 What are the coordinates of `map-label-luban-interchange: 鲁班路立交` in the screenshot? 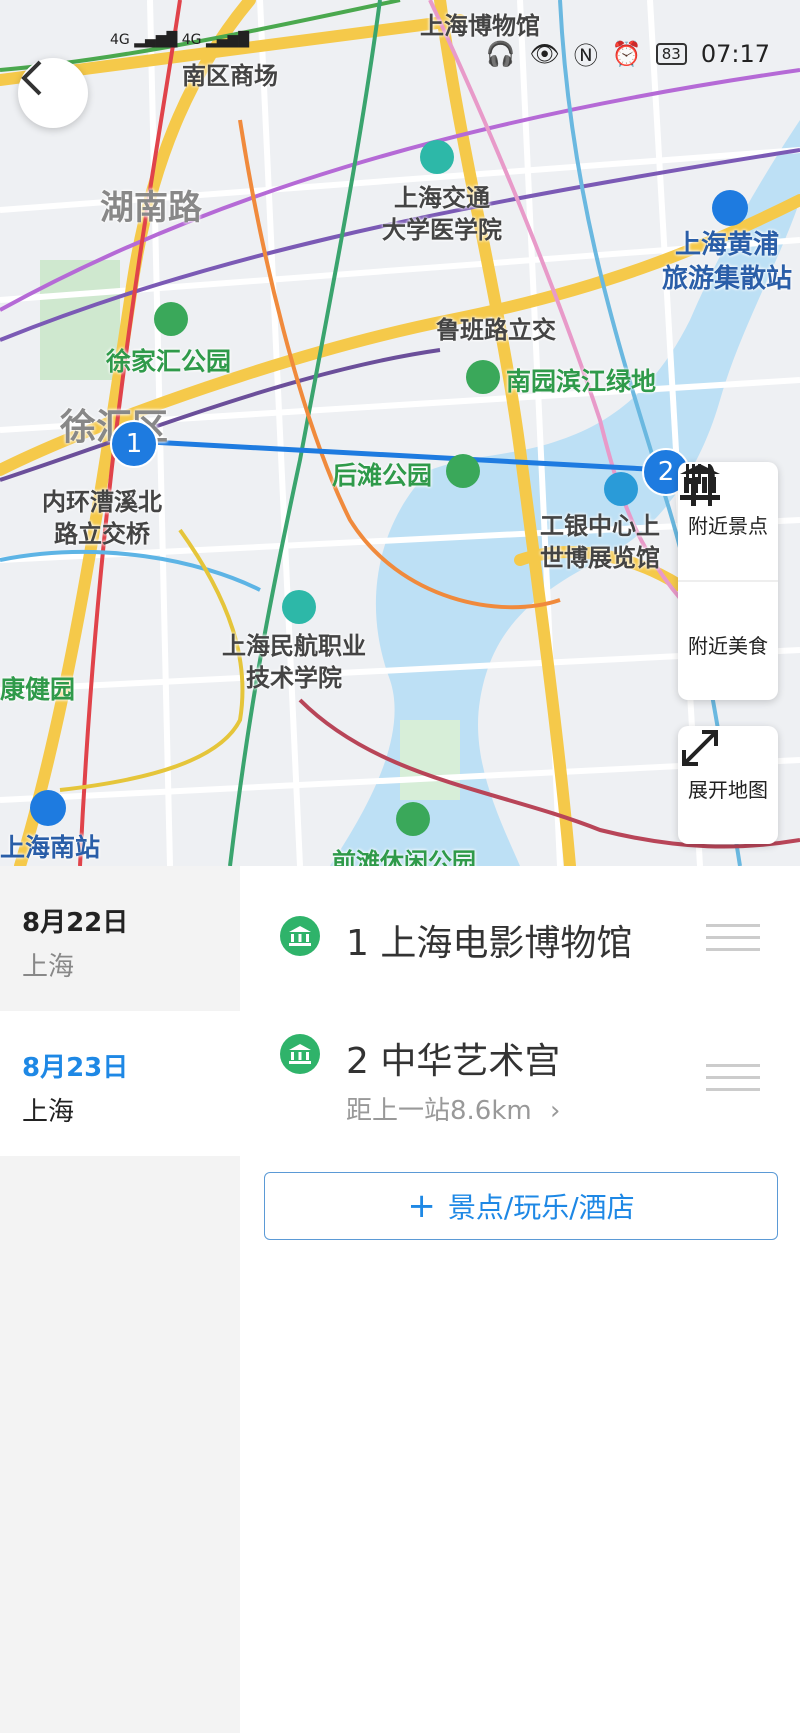 It's located at (496, 330).